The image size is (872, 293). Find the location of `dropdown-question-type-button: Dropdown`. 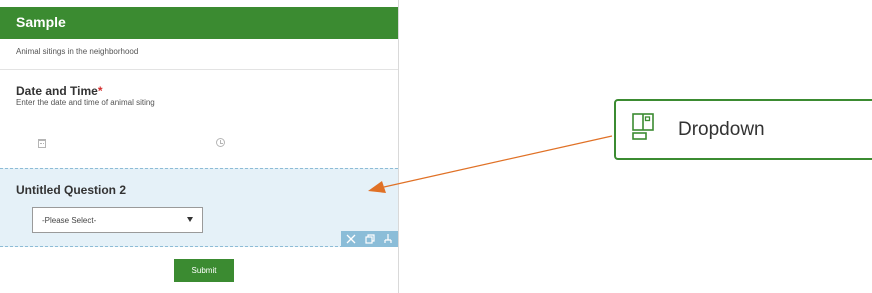

dropdown-question-type-button: Dropdown is located at coordinates (743, 129).